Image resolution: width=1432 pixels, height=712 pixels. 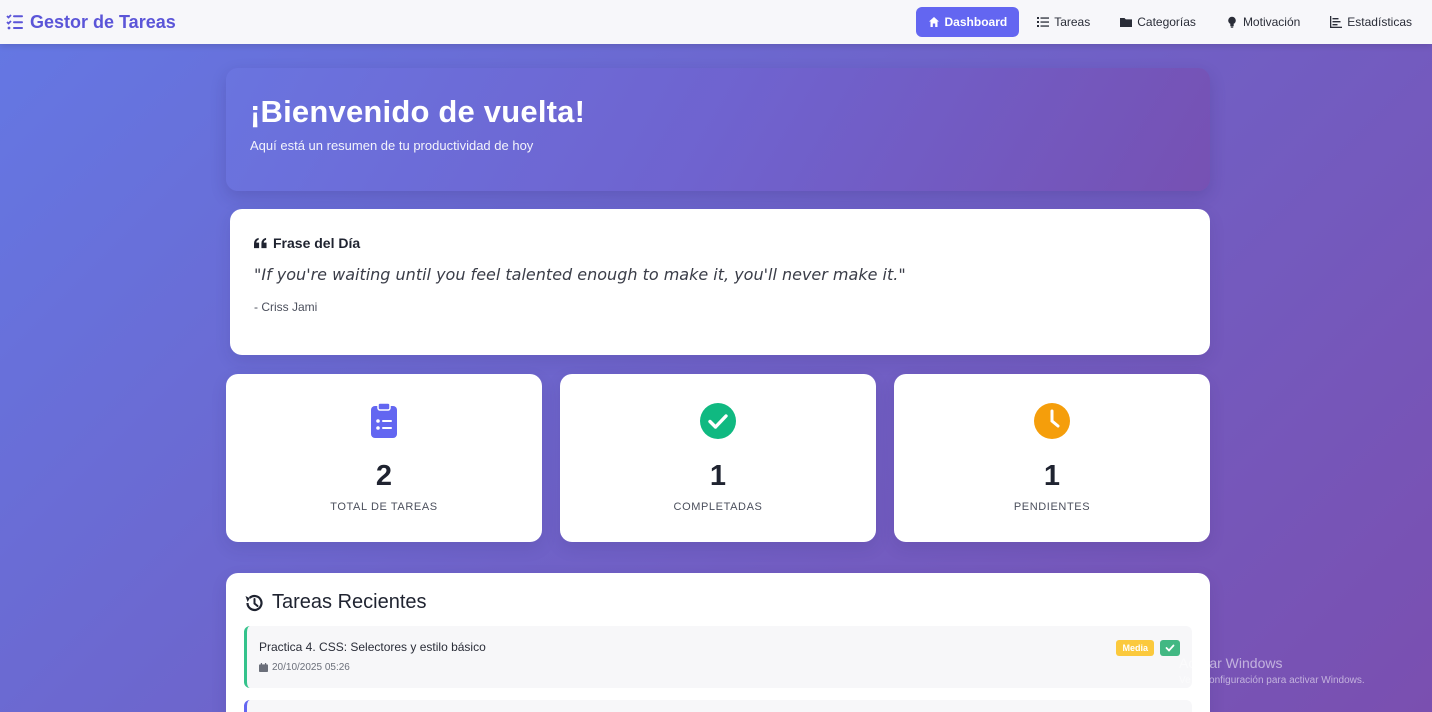 What do you see at coordinates (1232, 22) in the screenshot?
I see `lightbulb-icon` at bounding box center [1232, 22].